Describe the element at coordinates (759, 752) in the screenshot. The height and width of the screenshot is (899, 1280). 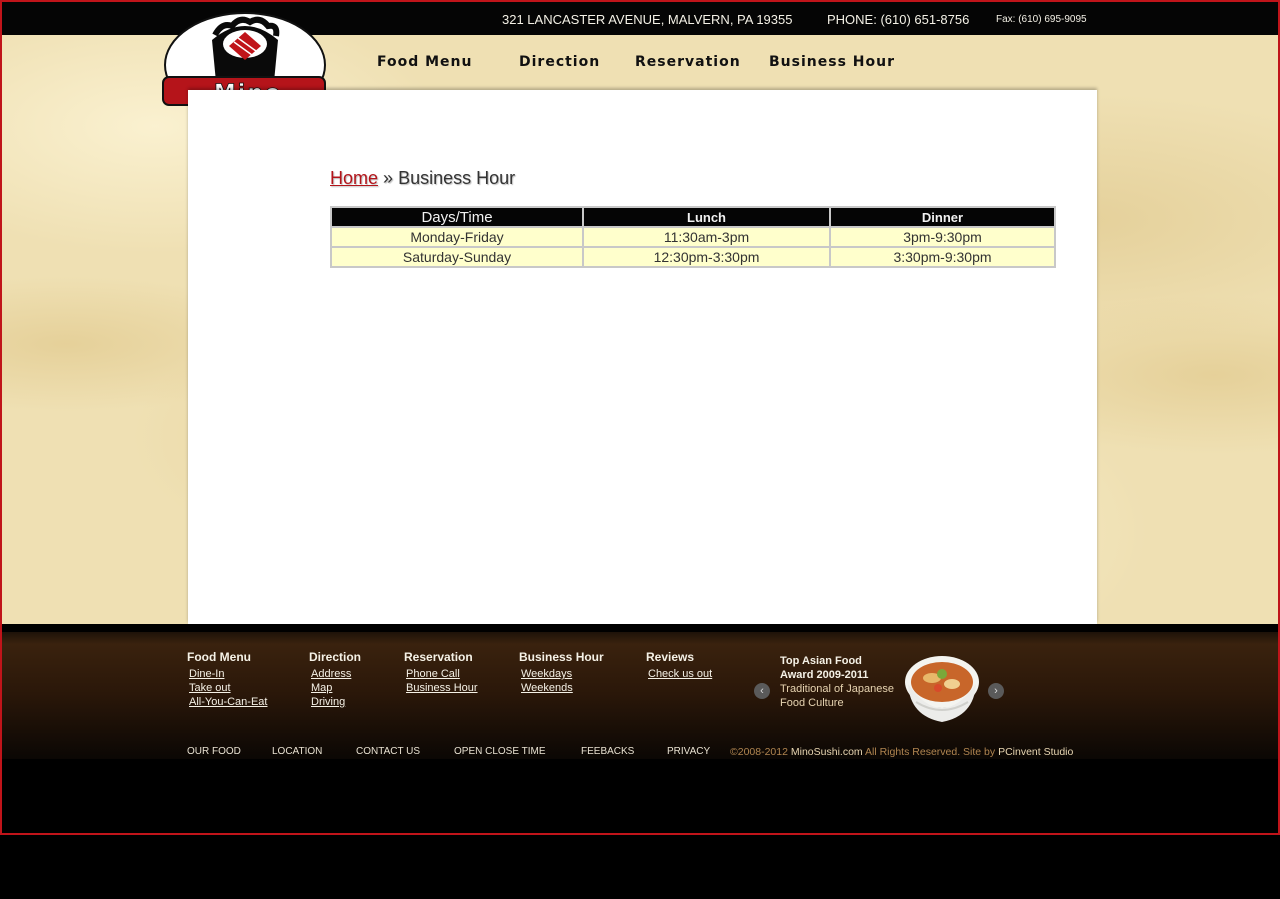
I see `copyright-prefix: ©2008-2012` at that location.